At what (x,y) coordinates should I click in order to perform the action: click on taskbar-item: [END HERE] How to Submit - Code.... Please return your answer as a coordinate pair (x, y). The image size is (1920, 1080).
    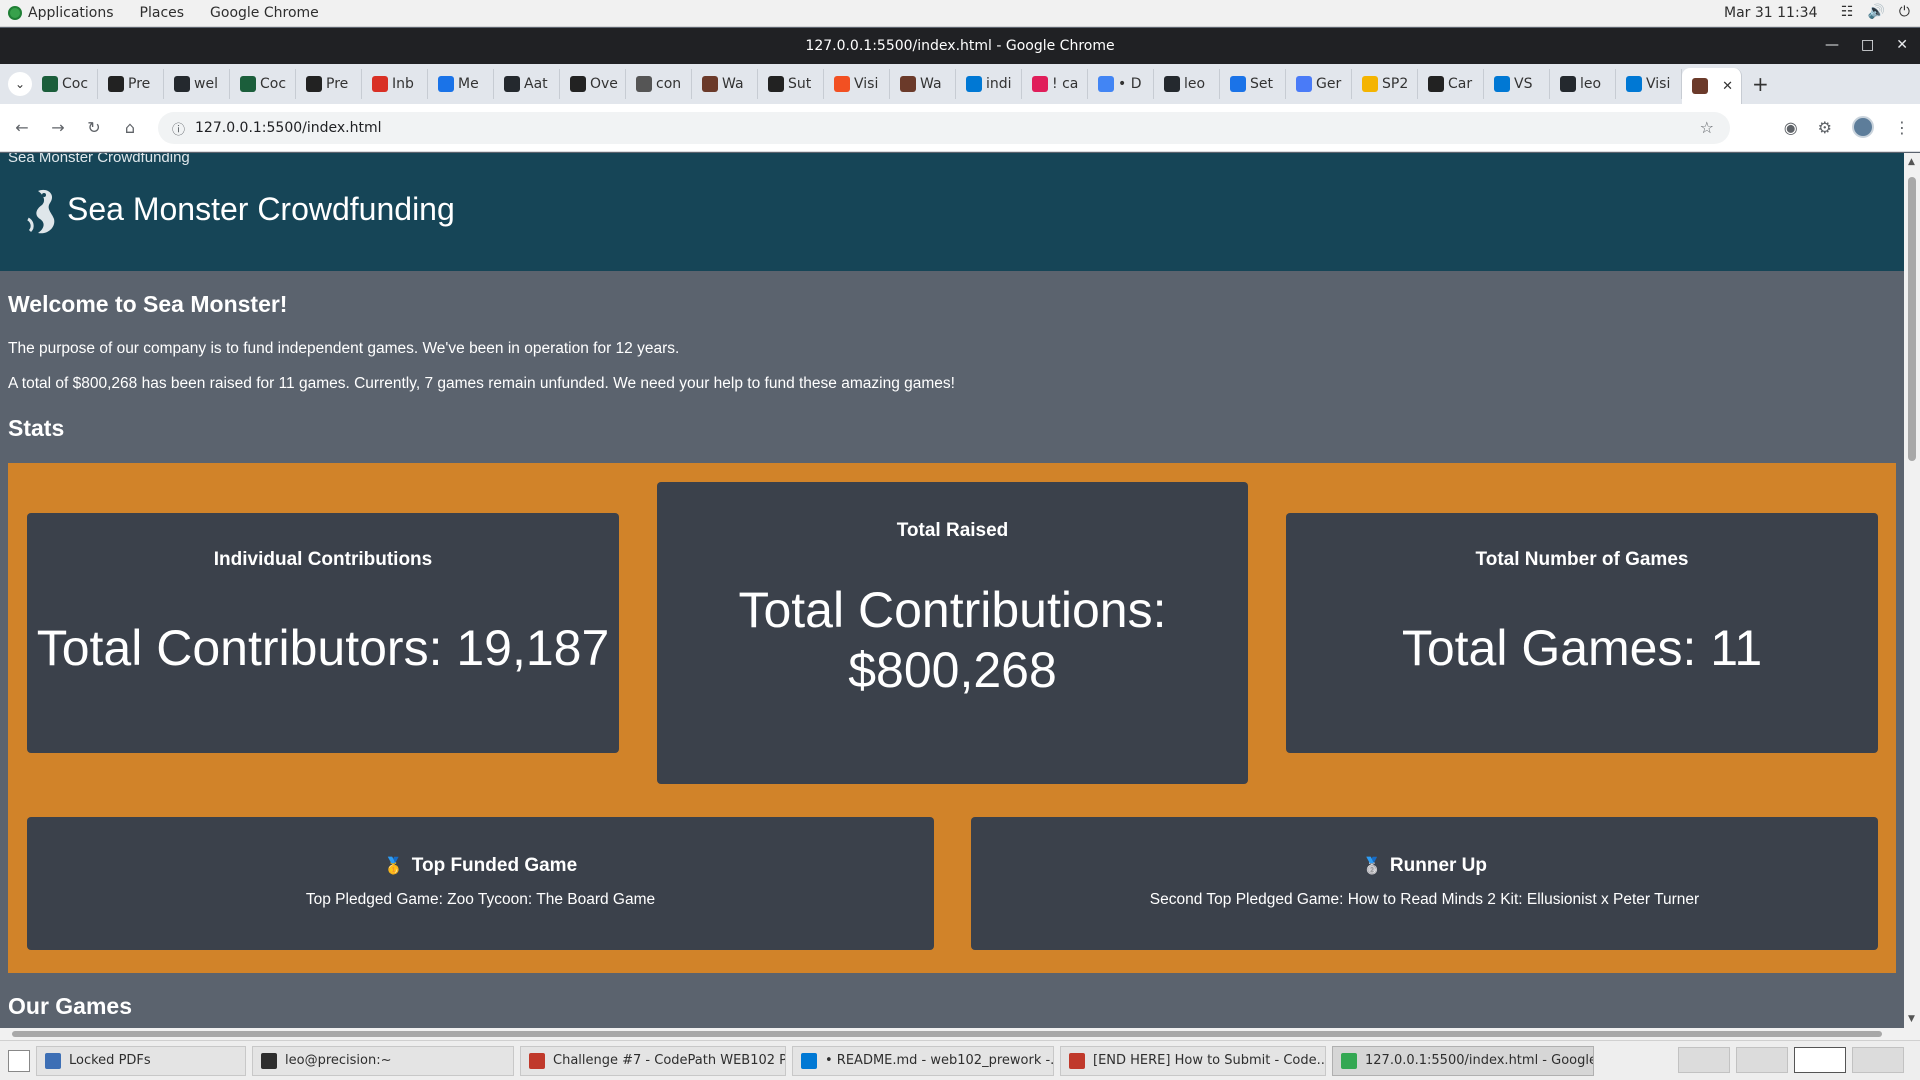
    Looking at the image, I should click on (1193, 1060).